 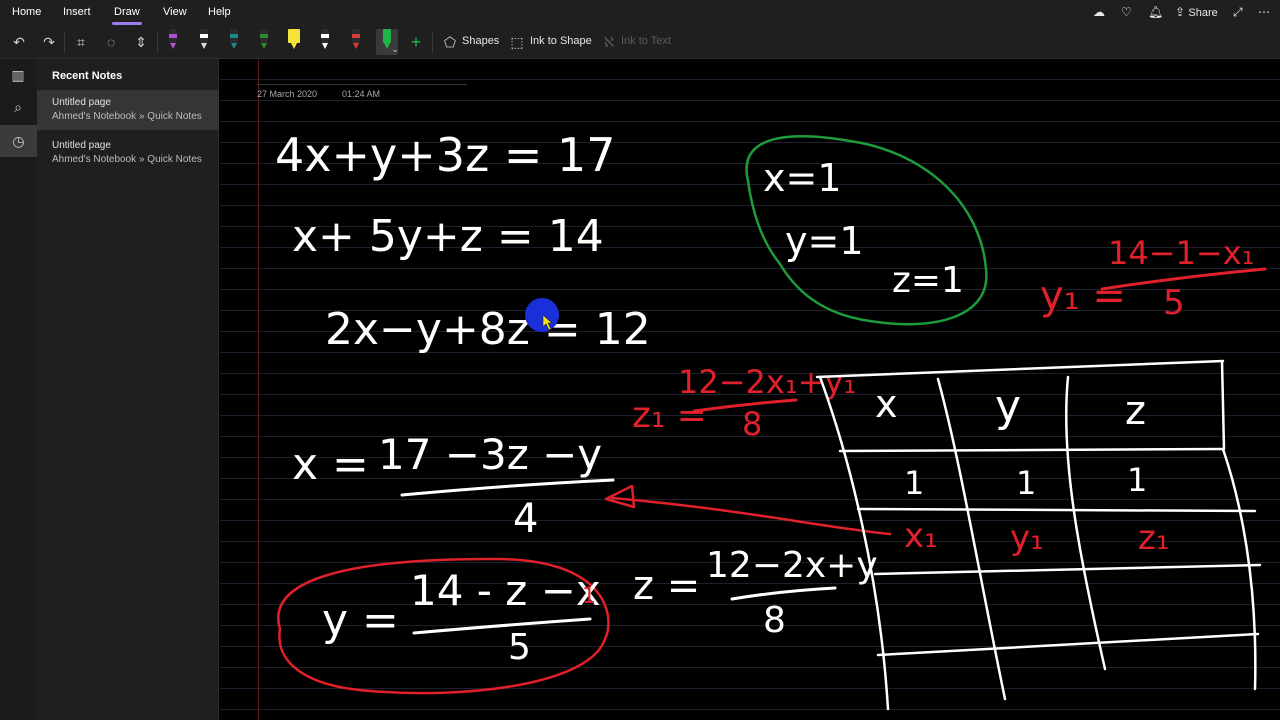 I want to click on lasso-select-icon: ⌗, so click(x=81, y=42).